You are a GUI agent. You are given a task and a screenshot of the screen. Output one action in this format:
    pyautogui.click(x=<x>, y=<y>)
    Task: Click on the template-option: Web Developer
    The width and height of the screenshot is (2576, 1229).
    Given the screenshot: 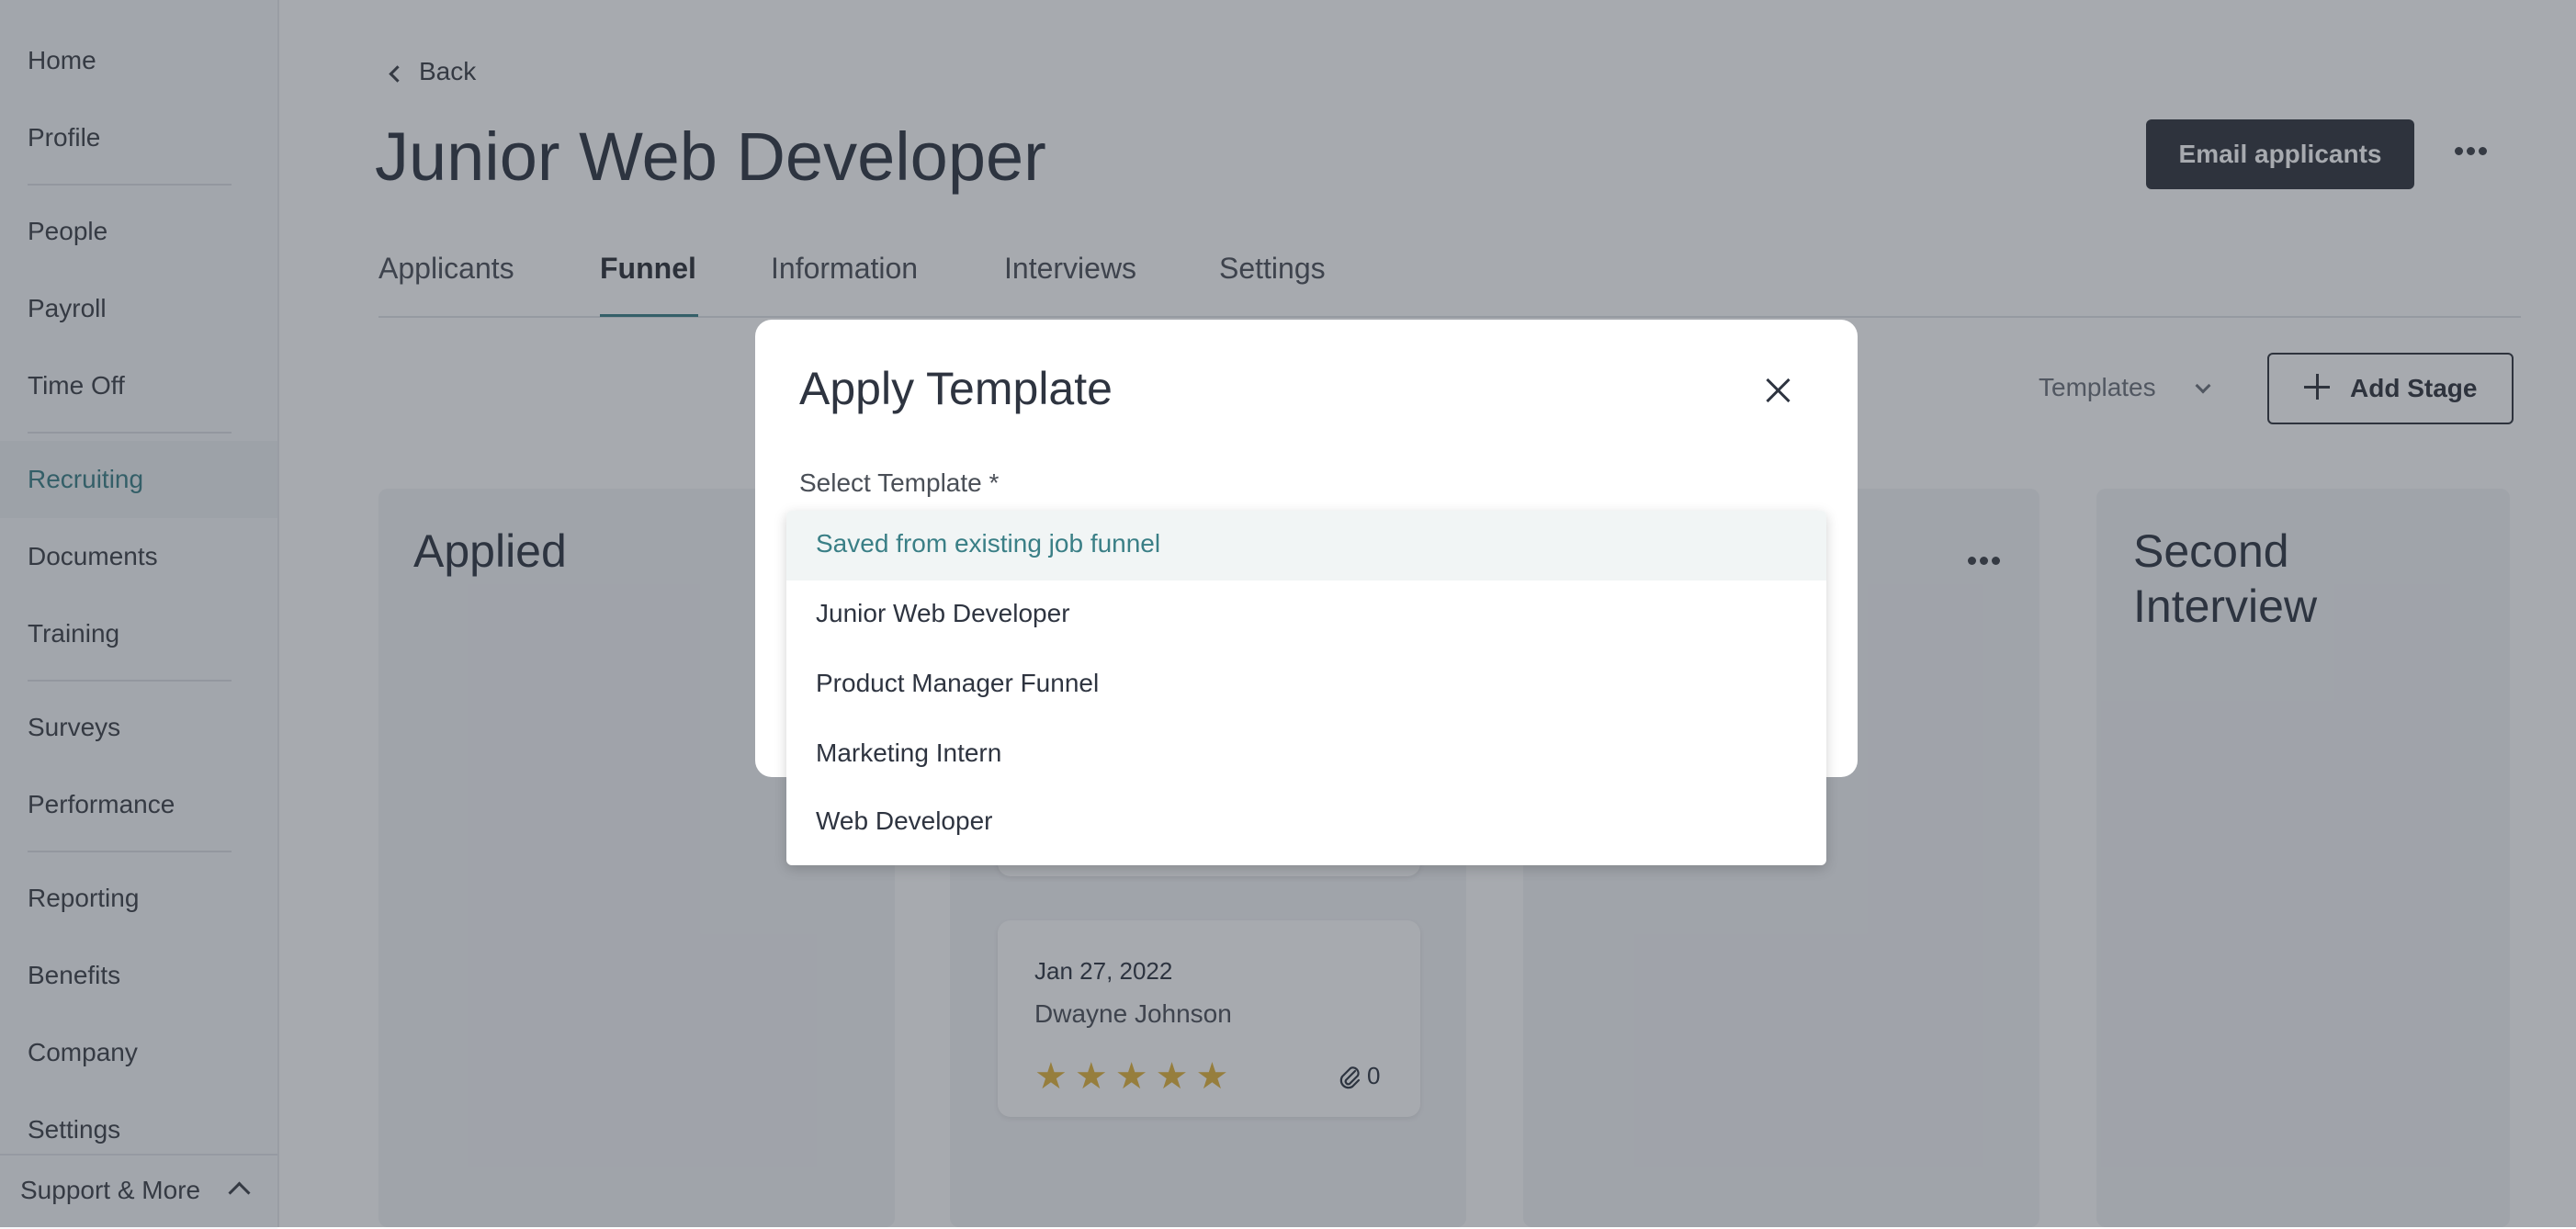 What is the action you would take?
    pyautogui.click(x=1306, y=823)
    